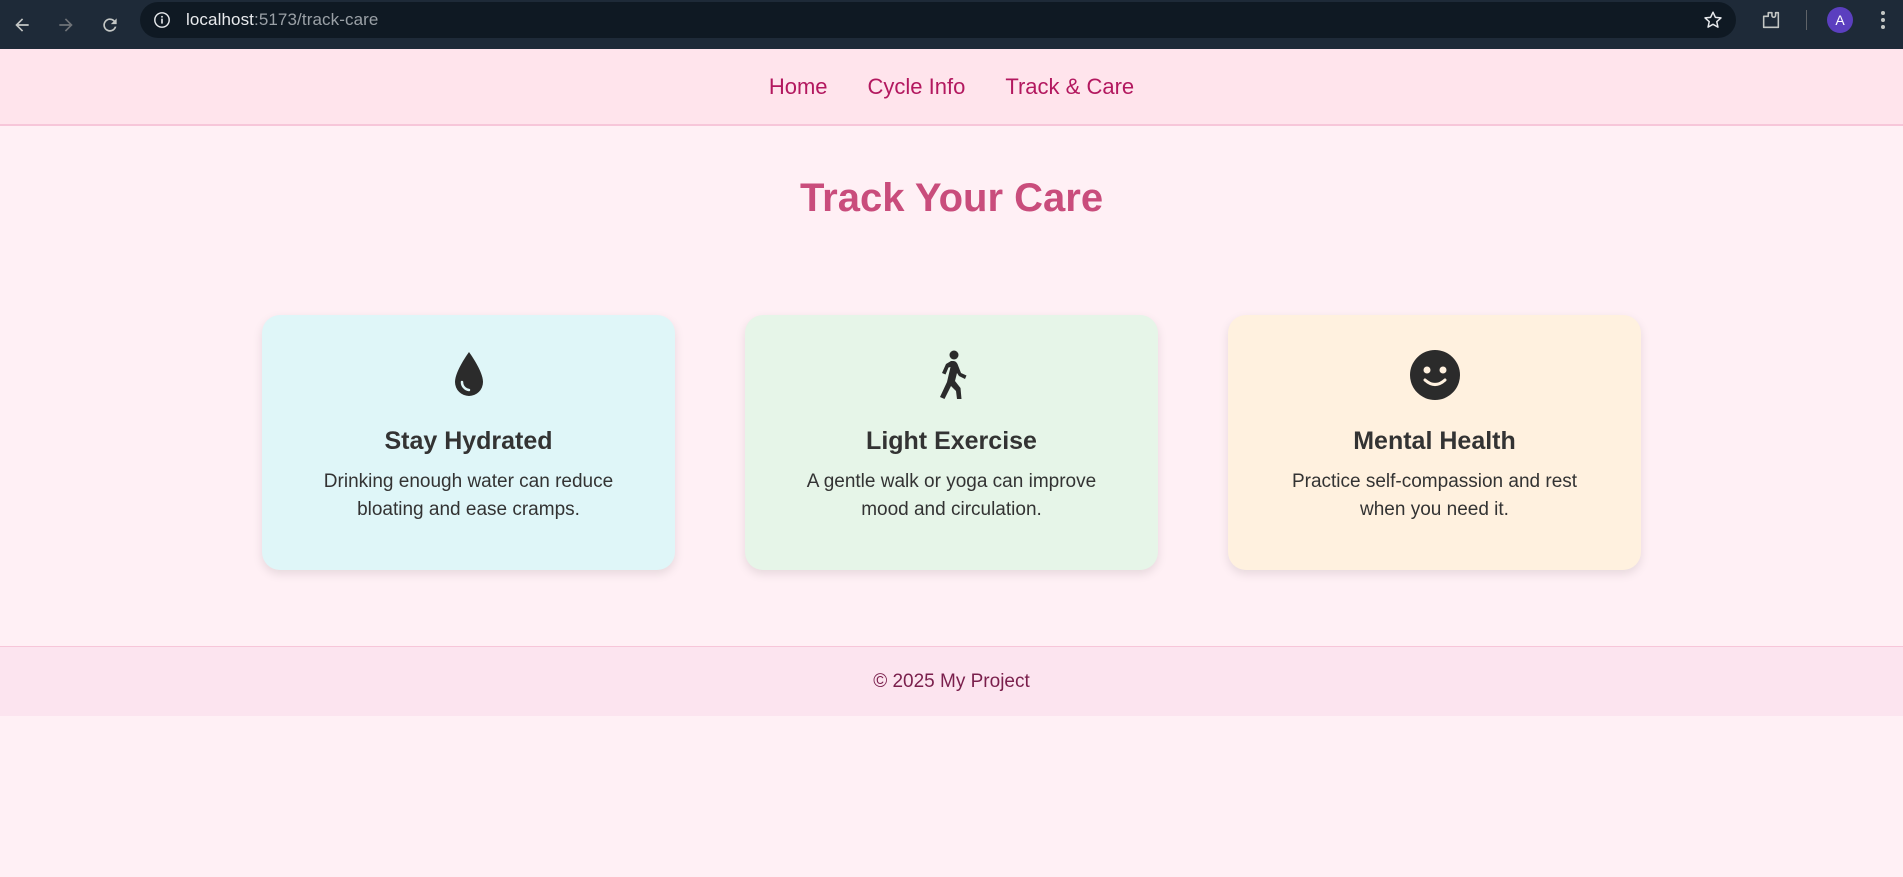  Describe the element at coordinates (1840, 20) in the screenshot. I see `profile-avatar: A` at that location.